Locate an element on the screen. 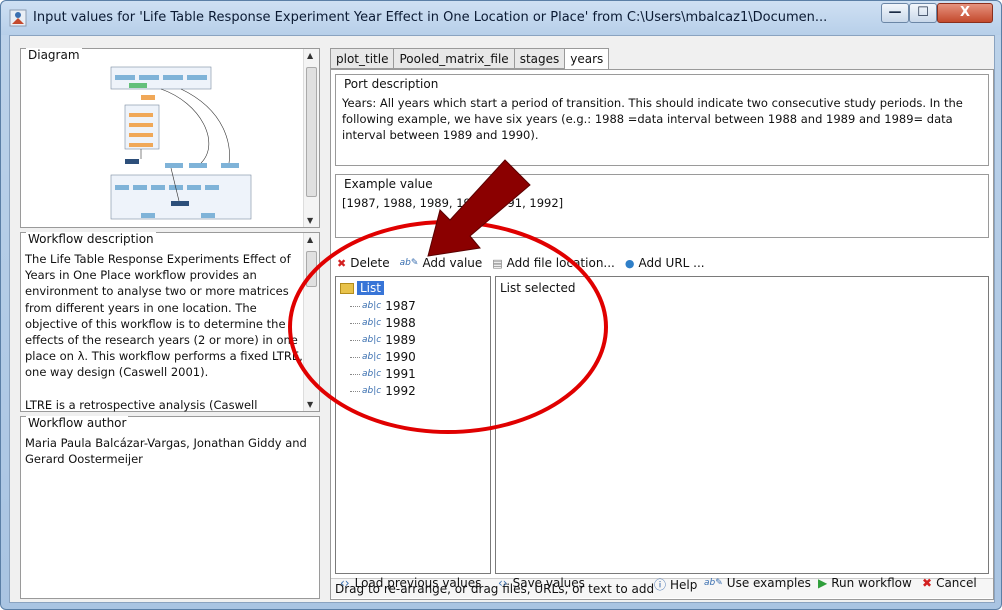 The height and width of the screenshot is (610, 1002). use-examples-label: Use examples is located at coordinates (768, 583).